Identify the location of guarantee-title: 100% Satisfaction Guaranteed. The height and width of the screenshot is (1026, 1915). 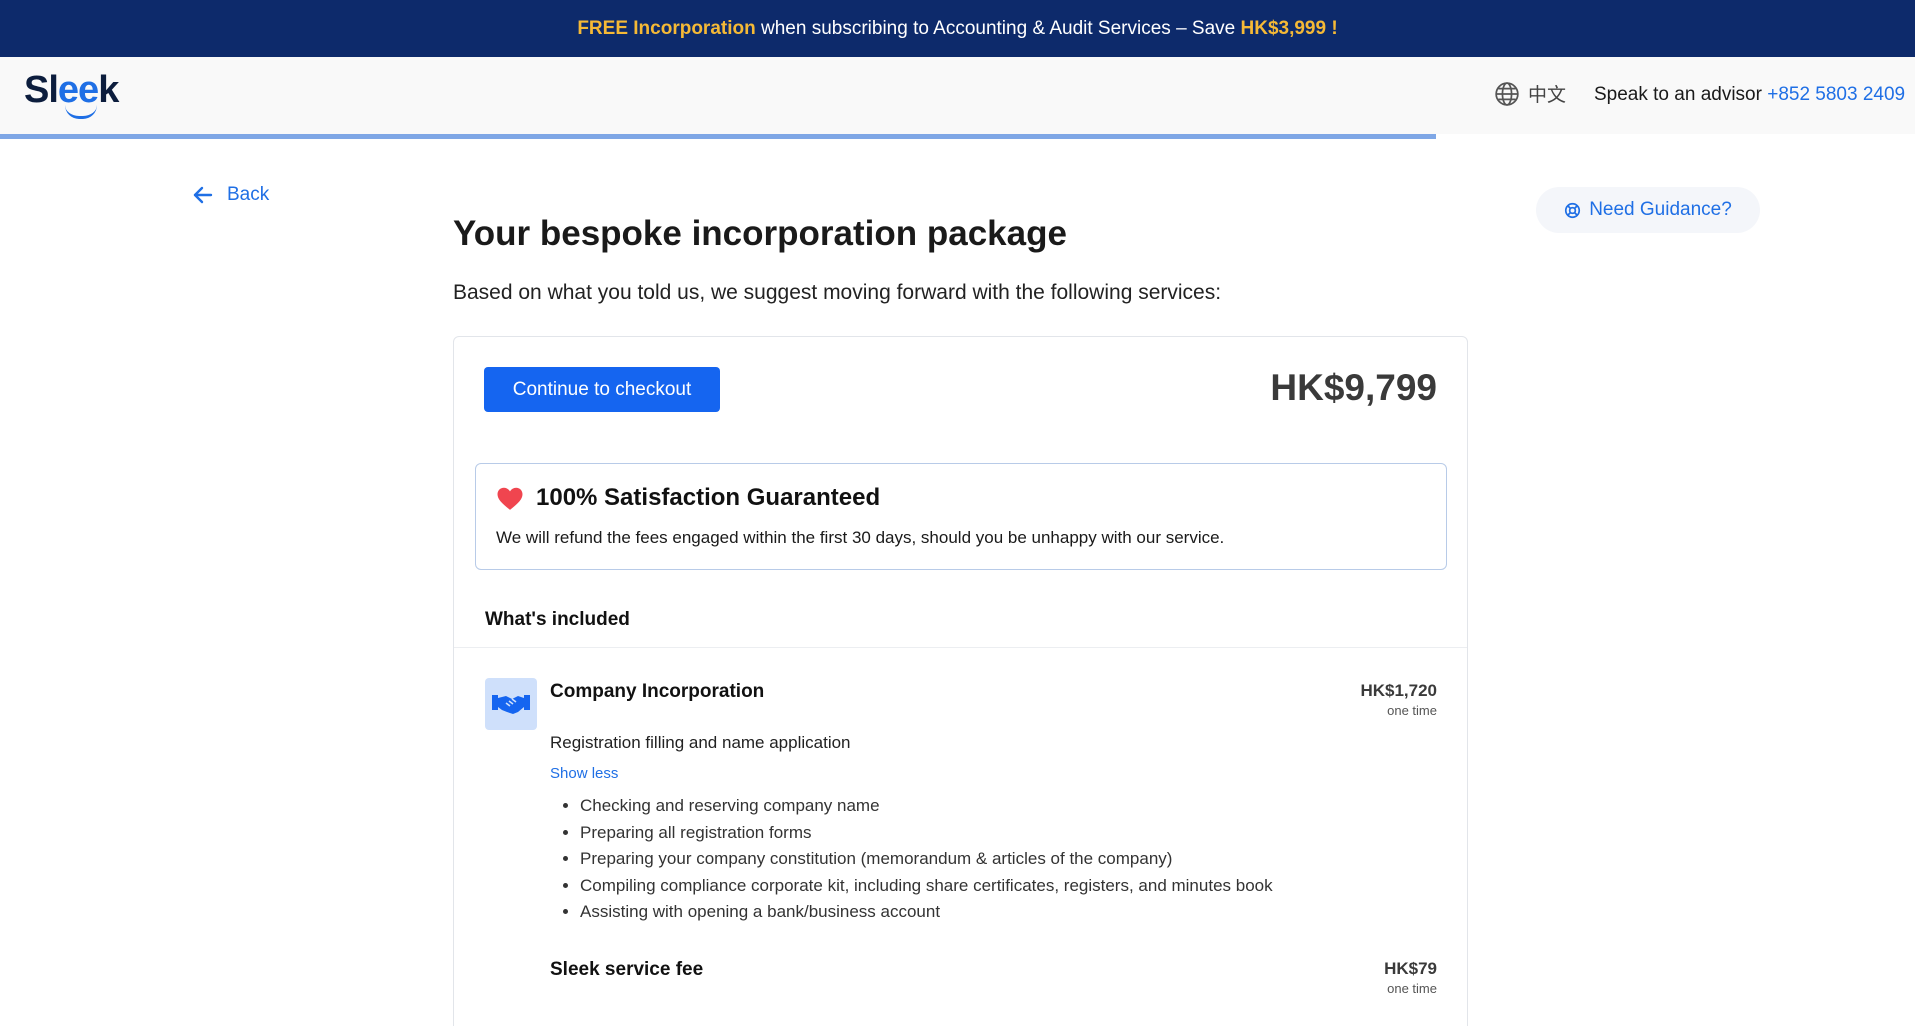
(708, 497).